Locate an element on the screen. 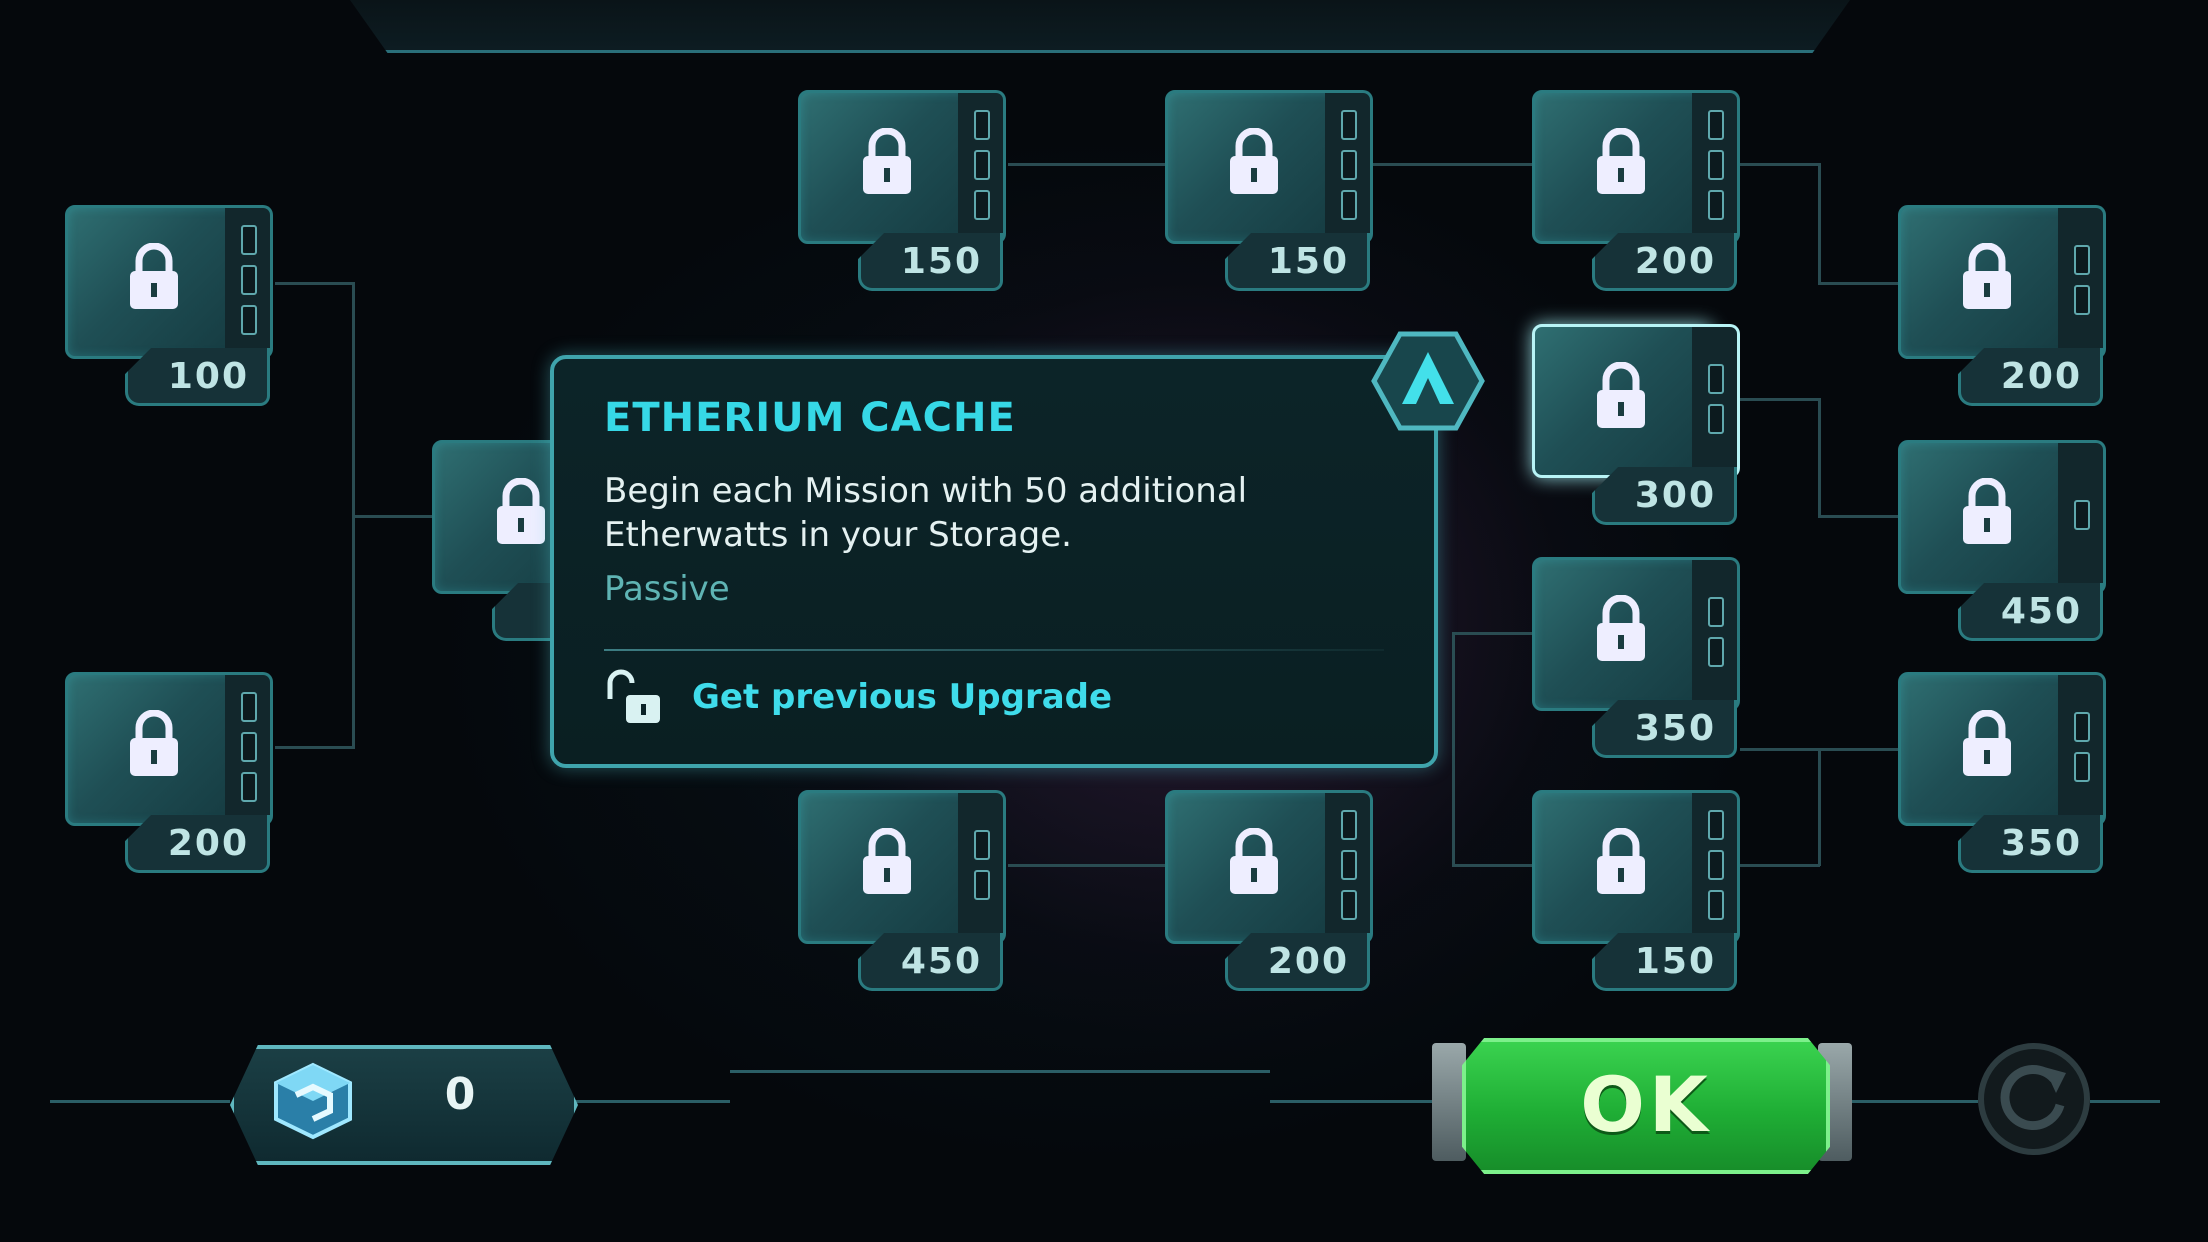 The width and height of the screenshot is (2208, 1242). ok-button-wrap: OK is located at coordinates (1642, 1103).